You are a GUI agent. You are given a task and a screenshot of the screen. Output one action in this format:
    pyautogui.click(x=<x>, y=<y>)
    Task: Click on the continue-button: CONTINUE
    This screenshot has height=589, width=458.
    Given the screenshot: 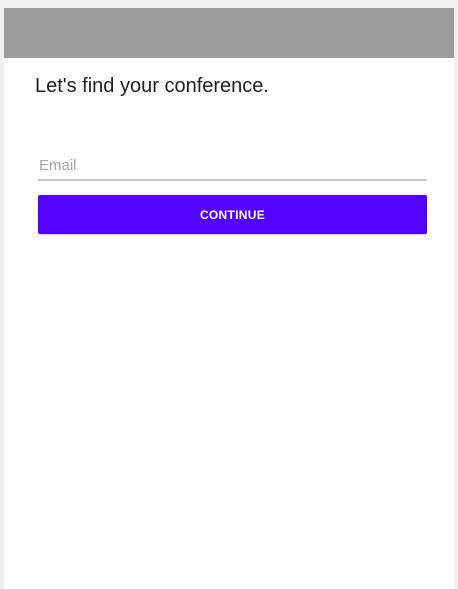 What is the action you would take?
    pyautogui.click(x=232, y=214)
    